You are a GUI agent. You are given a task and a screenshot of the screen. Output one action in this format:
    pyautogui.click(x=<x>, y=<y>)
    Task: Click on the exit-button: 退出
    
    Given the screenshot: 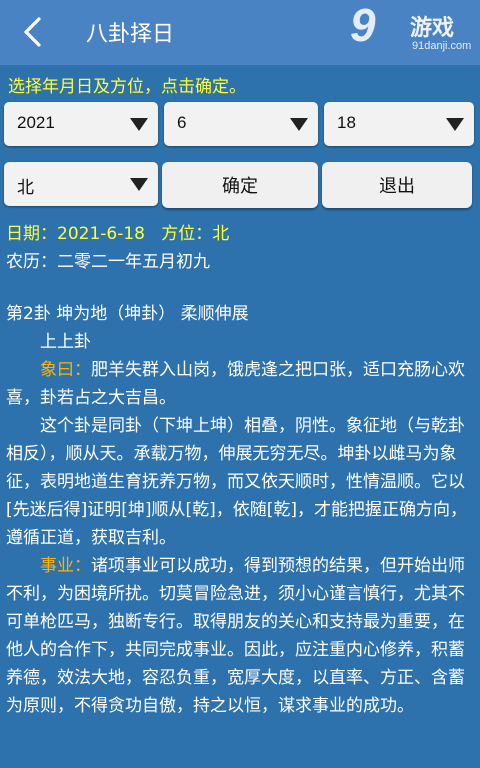 What is the action you would take?
    pyautogui.click(x=397, y=185)
    